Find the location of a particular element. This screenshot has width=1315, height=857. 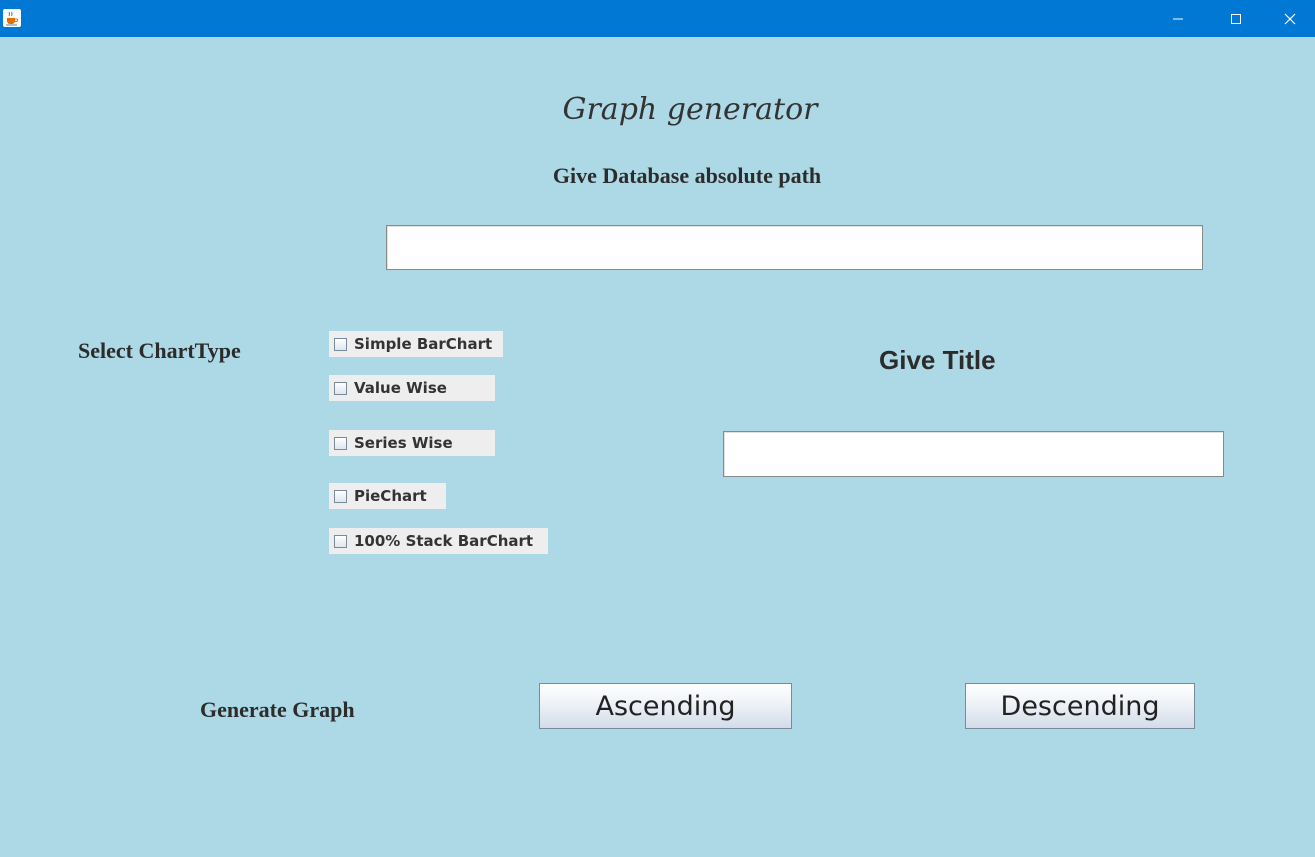

minimize-icon is located at coordinates (1178, 18).